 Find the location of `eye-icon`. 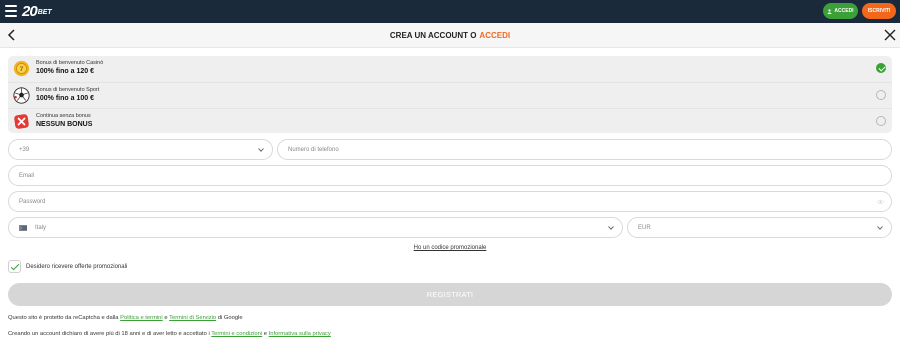

eye-icon is located at coordinates (880, 202).